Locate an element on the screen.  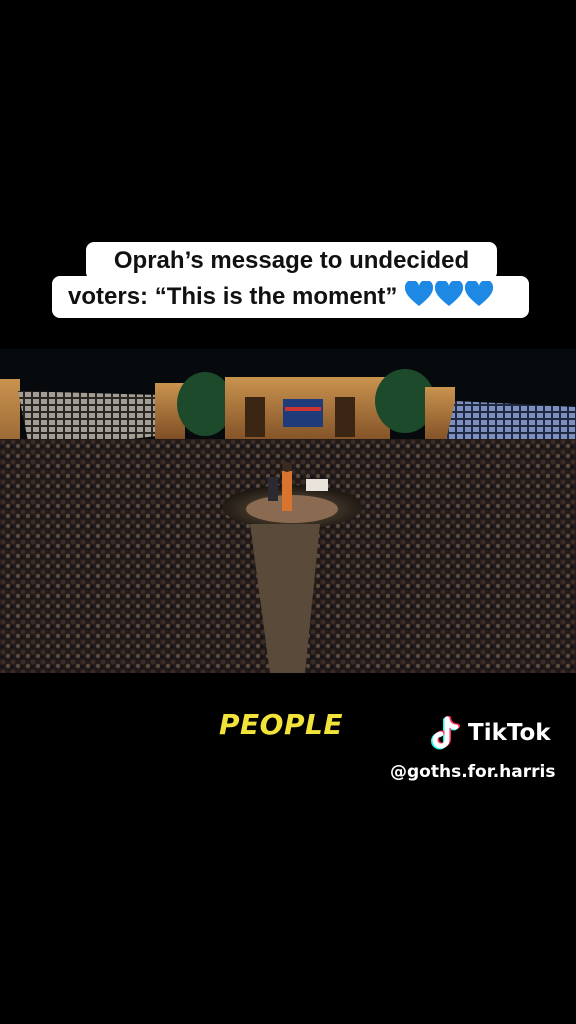
creator-handle: @goths.for.harris is located at coordinates (472, 772).